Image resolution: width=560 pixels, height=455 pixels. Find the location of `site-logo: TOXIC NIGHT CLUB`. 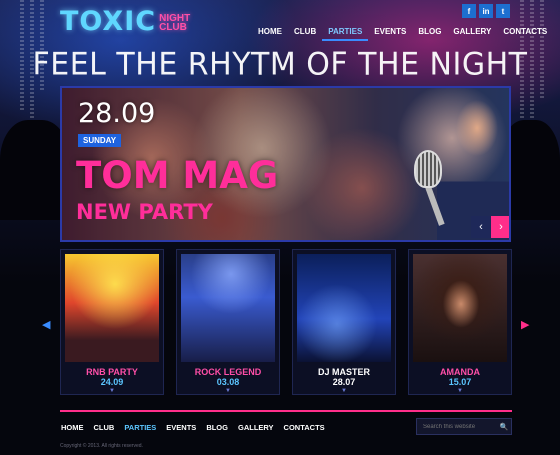

site-logo: TOXIC NIGHT CLUB is located at coordinates (125, 21).